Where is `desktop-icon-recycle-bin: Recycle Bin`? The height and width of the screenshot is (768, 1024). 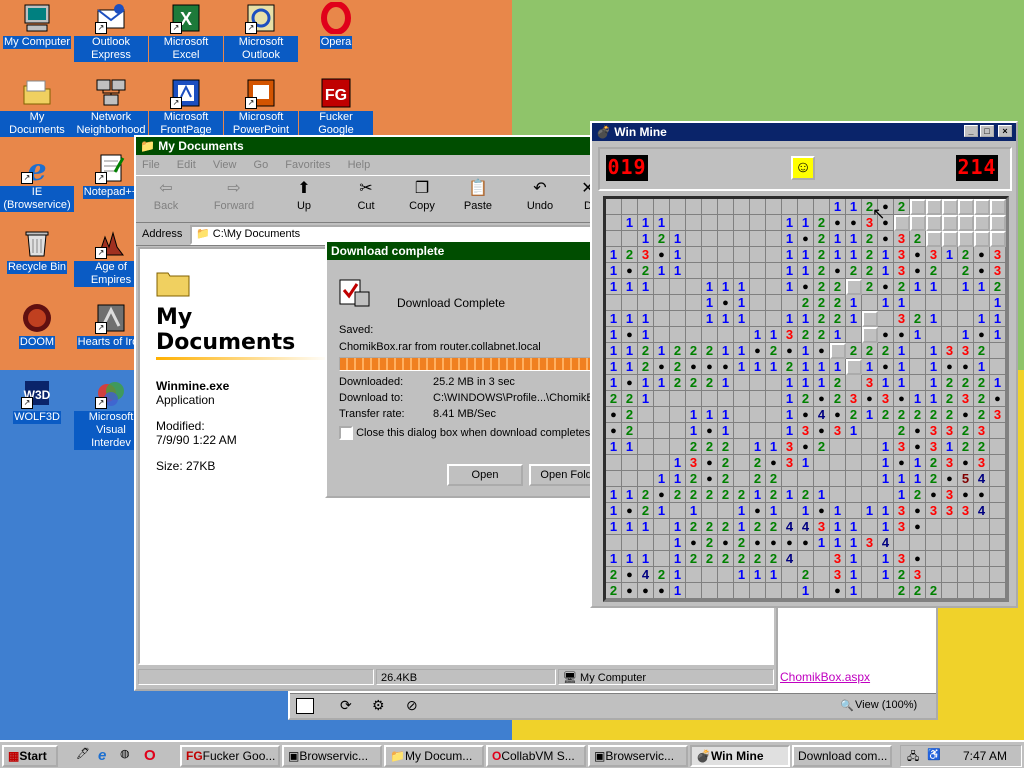 desktop-icon-recycle-bin: Recycle Bin is located at coordinates (37, 252).